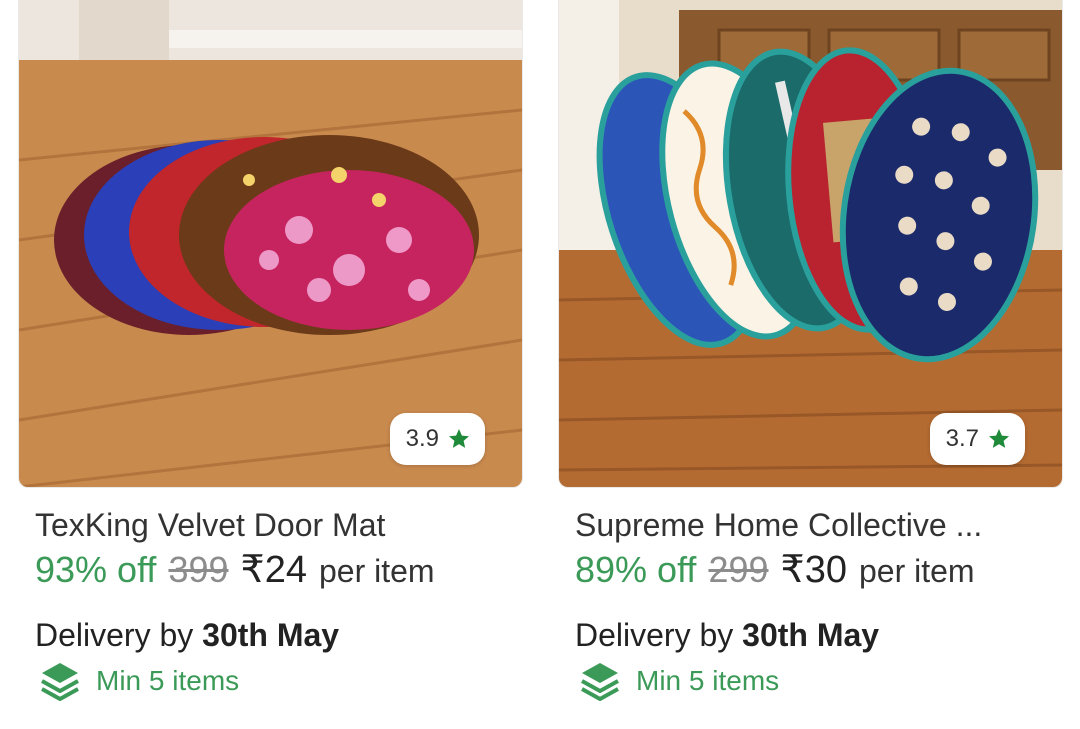 The image size is (1080, 729). Describe the element at coordinates (738, 569) in the screenshot. I see `original-price: 299` at that location.